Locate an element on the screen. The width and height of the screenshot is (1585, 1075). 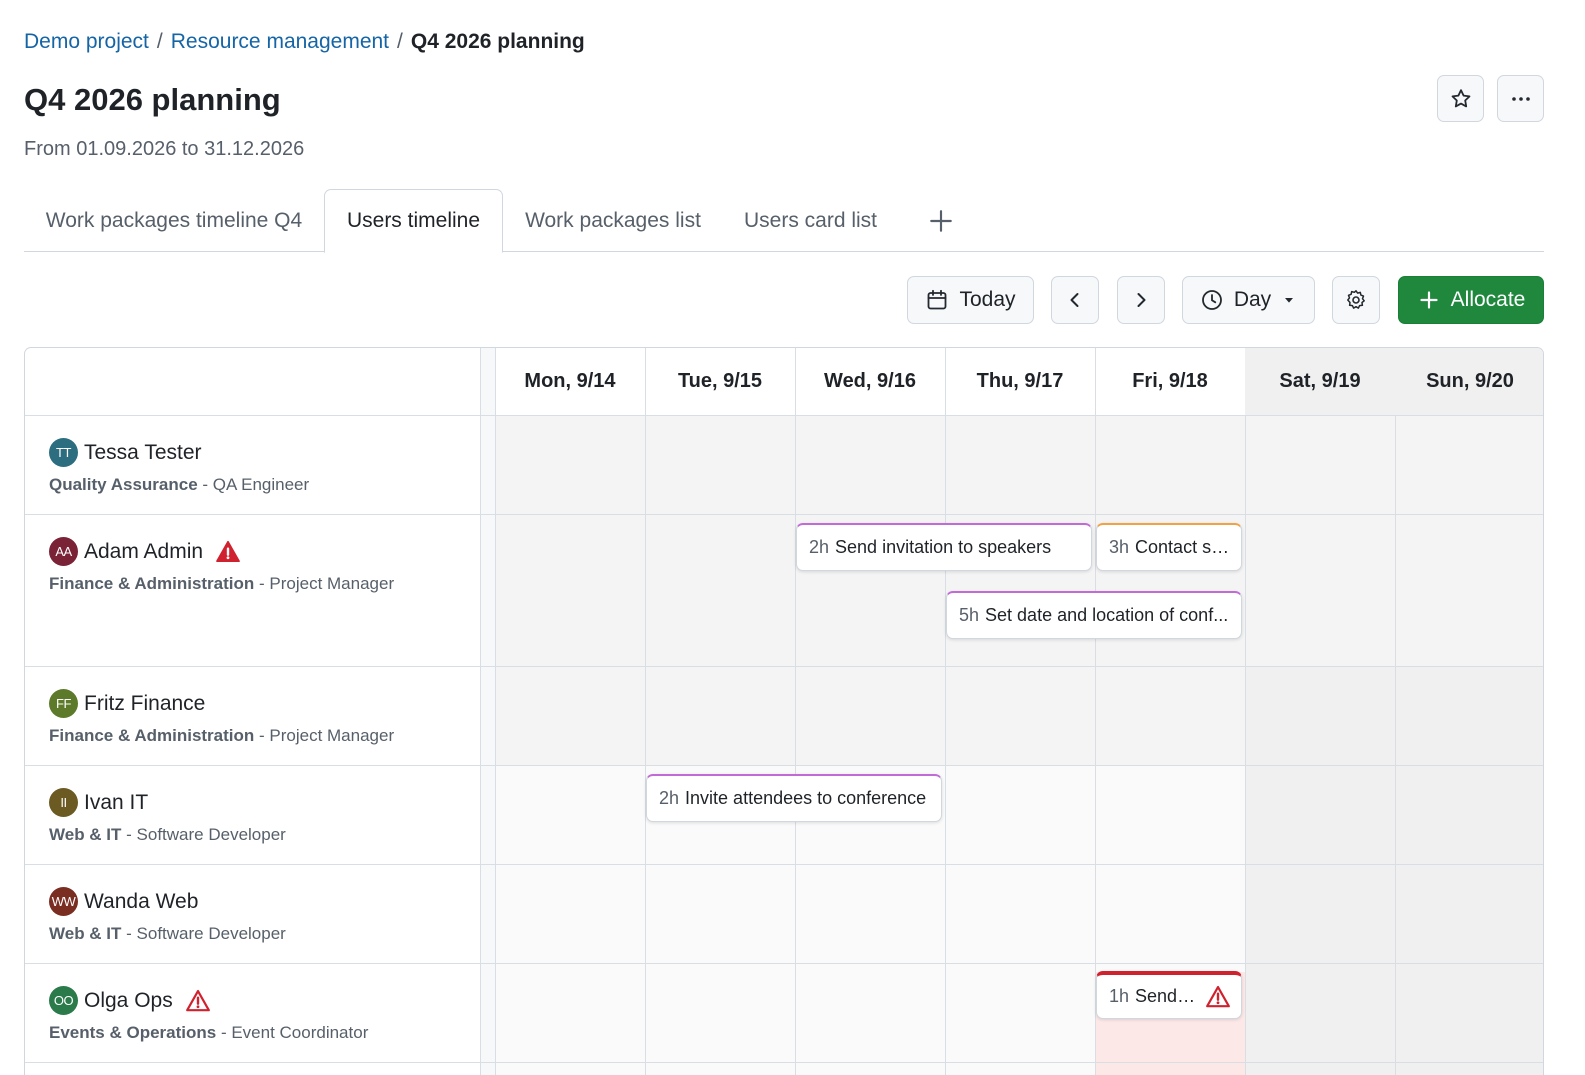
day-header: Mon, 9/14 is located at coordinates (570, 381).